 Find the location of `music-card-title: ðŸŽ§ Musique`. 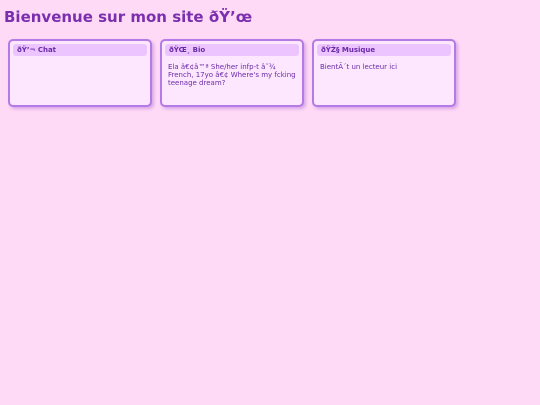

music-card-title: ðŸŽ§ Musique is located at coordinates (384, 50).